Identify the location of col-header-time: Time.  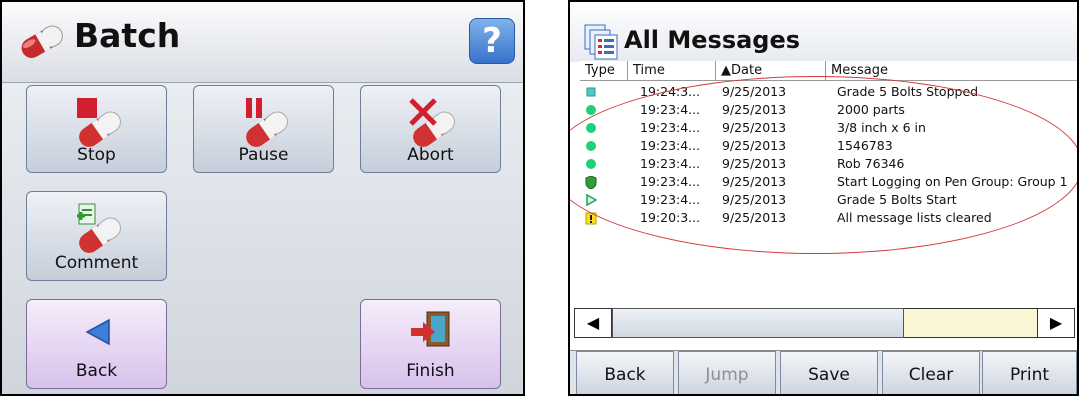
(672, 71).